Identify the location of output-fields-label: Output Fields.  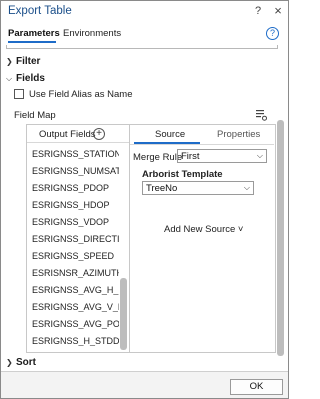
(67, 134).